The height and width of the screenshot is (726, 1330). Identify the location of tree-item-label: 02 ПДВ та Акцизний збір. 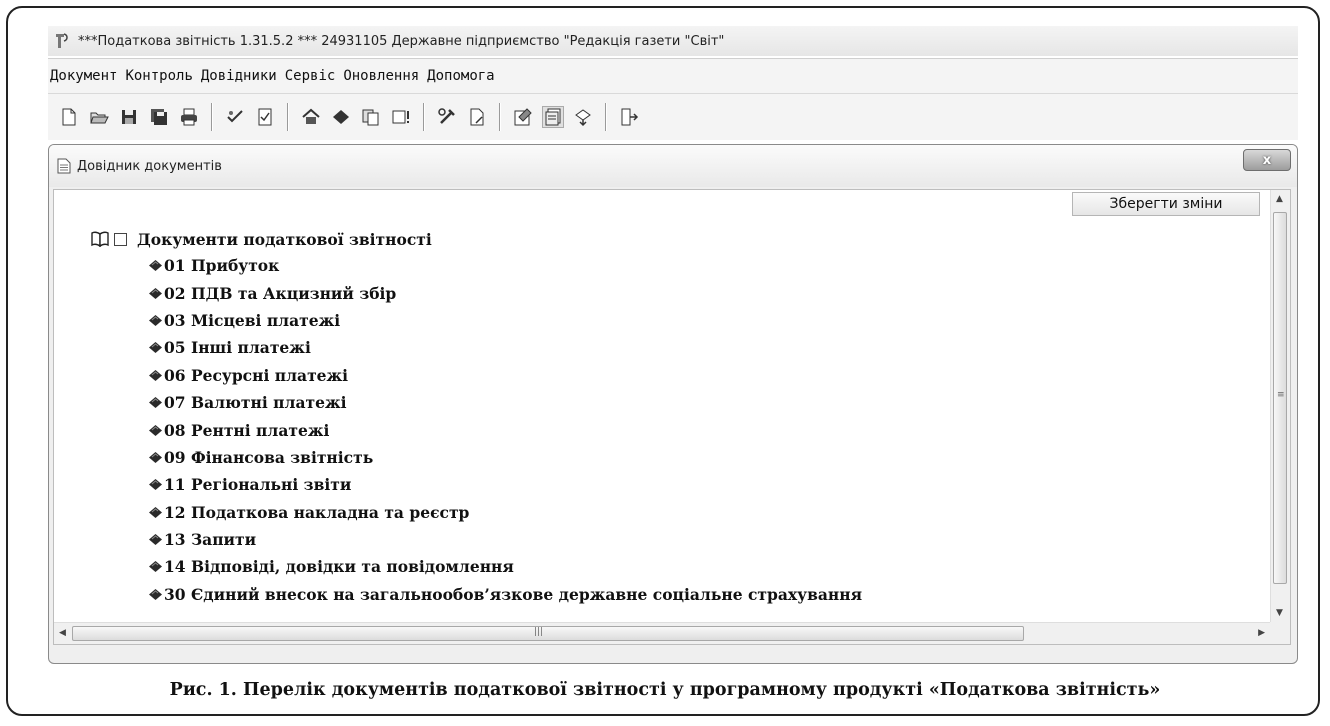
(280, 293).